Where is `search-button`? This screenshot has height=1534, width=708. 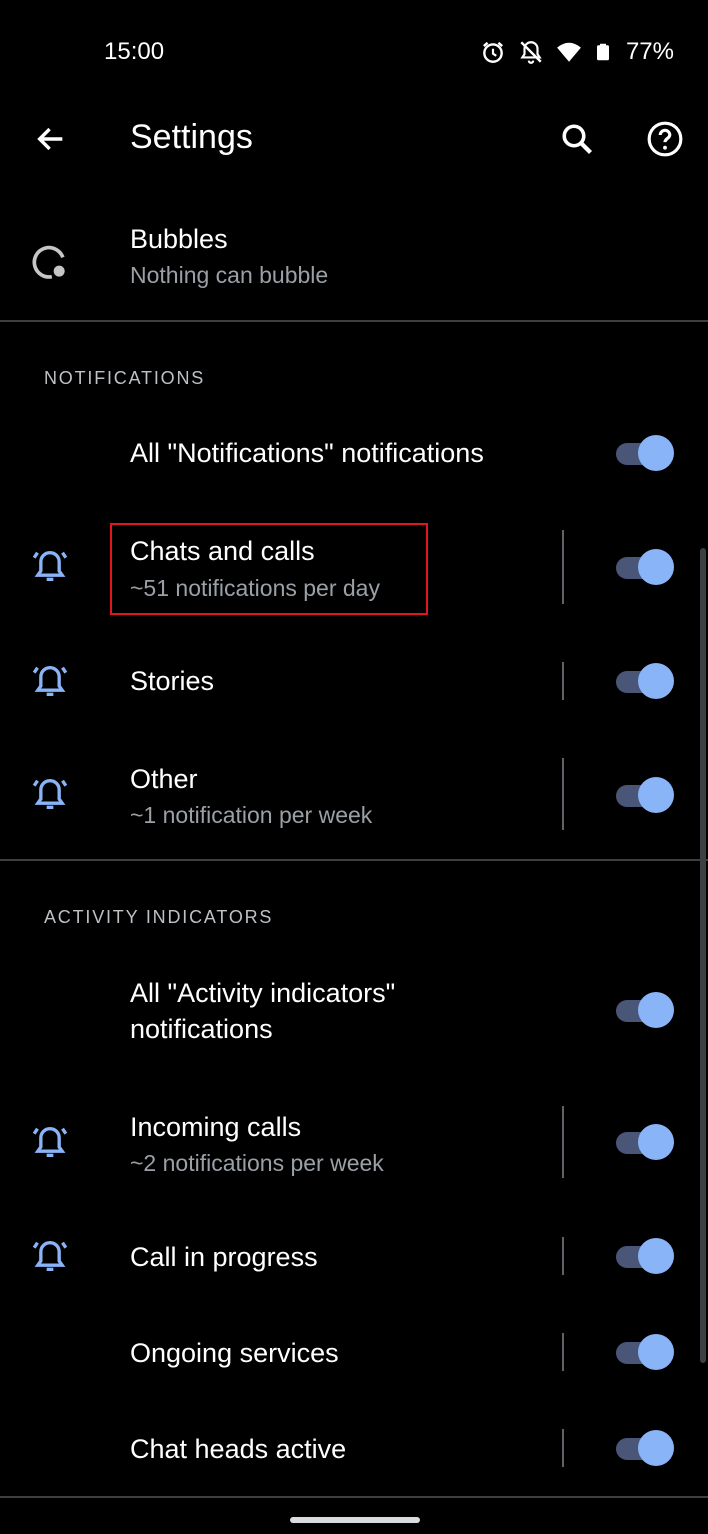 search-button is located at coordinates (577, 139).